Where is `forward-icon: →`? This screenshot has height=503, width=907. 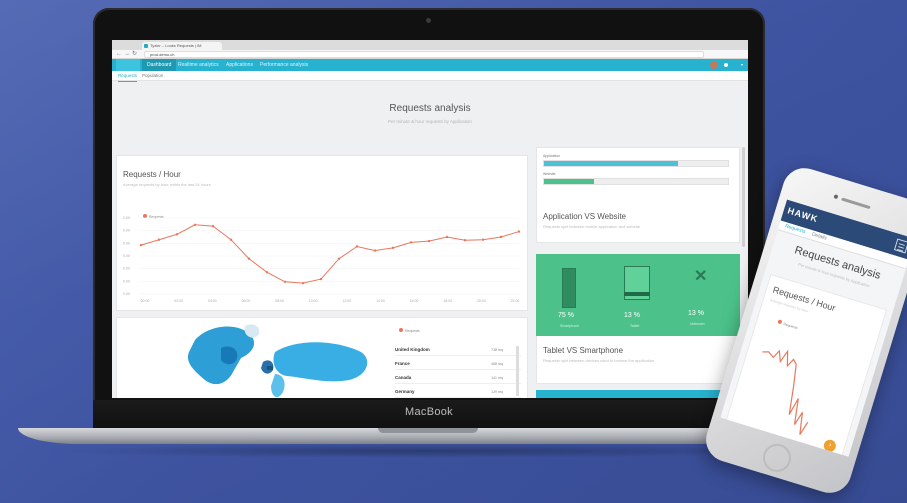
forward-icon: → is located at coordinates (127, 54).